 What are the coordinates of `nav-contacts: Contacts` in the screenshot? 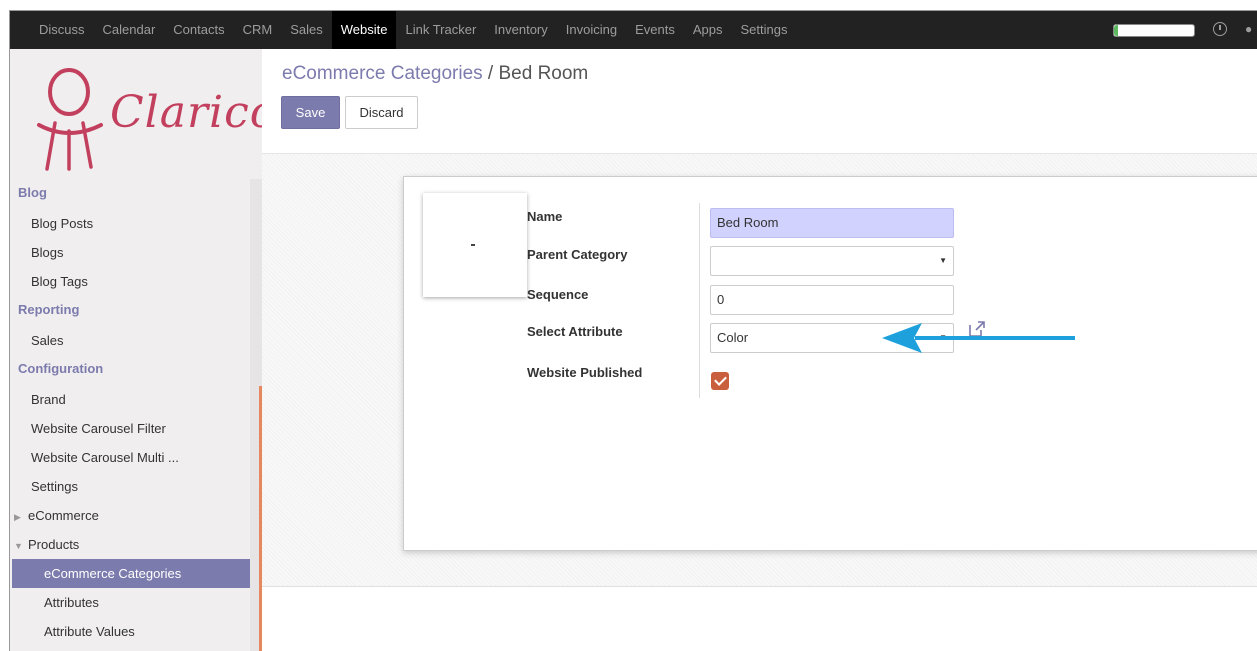 It's located at (198, 30).